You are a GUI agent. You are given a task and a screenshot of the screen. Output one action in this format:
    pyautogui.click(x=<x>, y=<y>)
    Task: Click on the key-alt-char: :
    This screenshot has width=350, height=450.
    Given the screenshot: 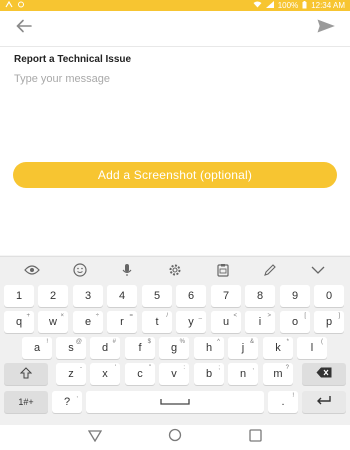 What is the action you would take?
    pyautogui.click(x=184, y=368)
    